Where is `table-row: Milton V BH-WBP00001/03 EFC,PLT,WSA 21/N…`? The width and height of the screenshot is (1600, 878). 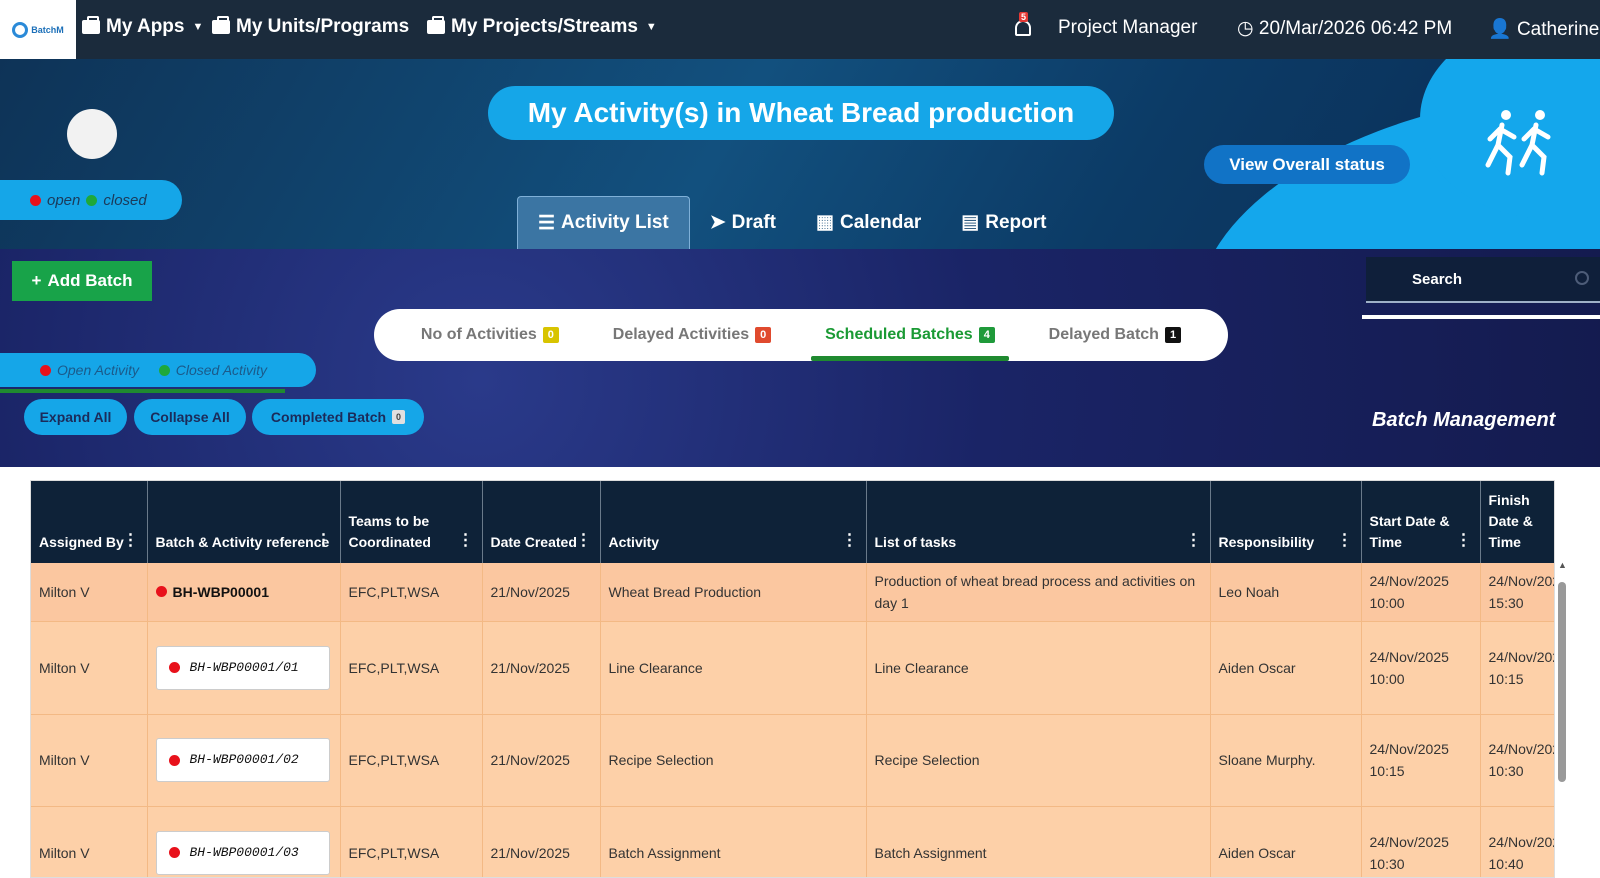 table-row: Milton V BH-WBP00001/03 EFC,PLT,WSA 21/N… is located at coordinates (792, 841).